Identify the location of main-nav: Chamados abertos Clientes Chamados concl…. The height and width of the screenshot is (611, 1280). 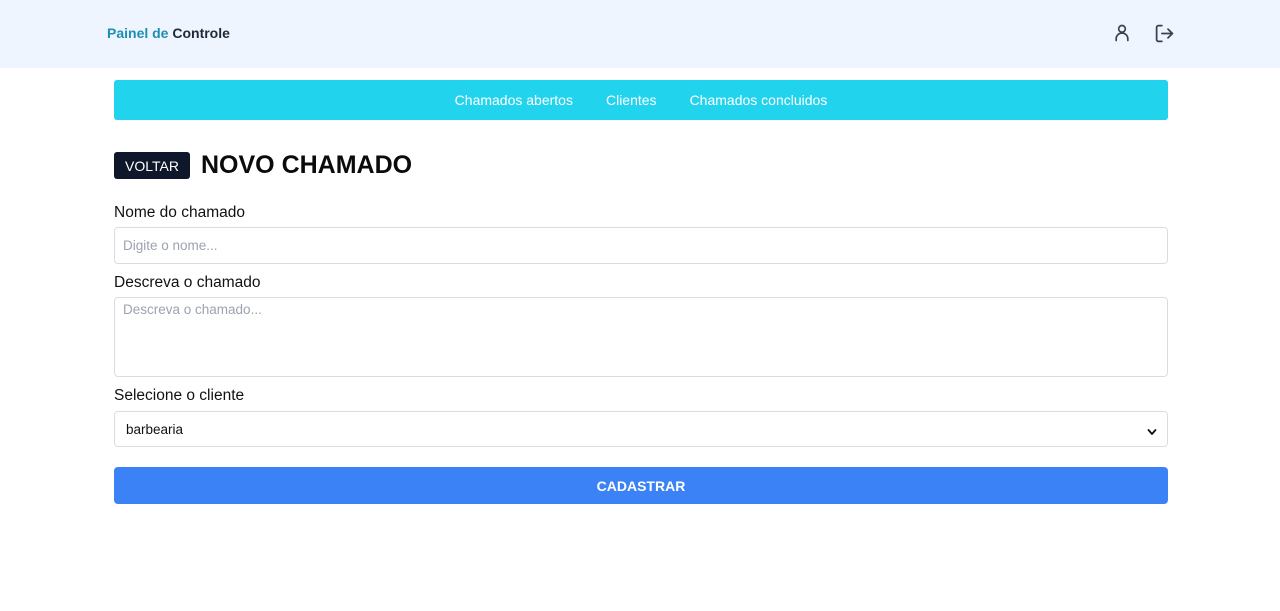
(641, 100).